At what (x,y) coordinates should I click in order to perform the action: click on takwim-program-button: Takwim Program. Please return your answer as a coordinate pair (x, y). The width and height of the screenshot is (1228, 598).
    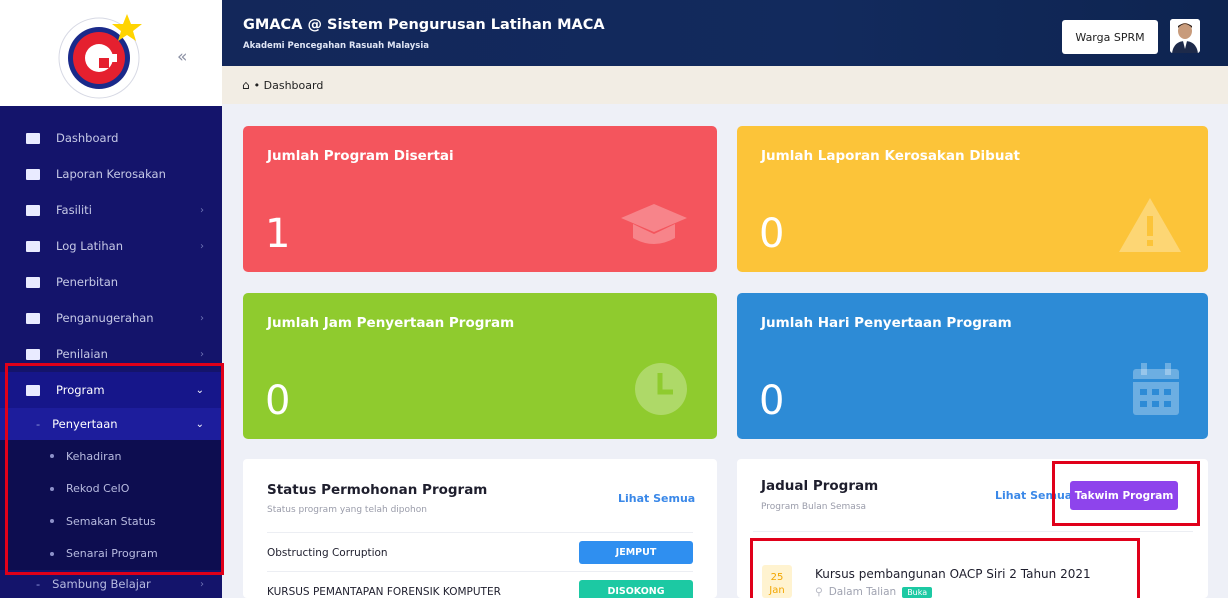
    Looking at the image, I should click on (1124, 495).